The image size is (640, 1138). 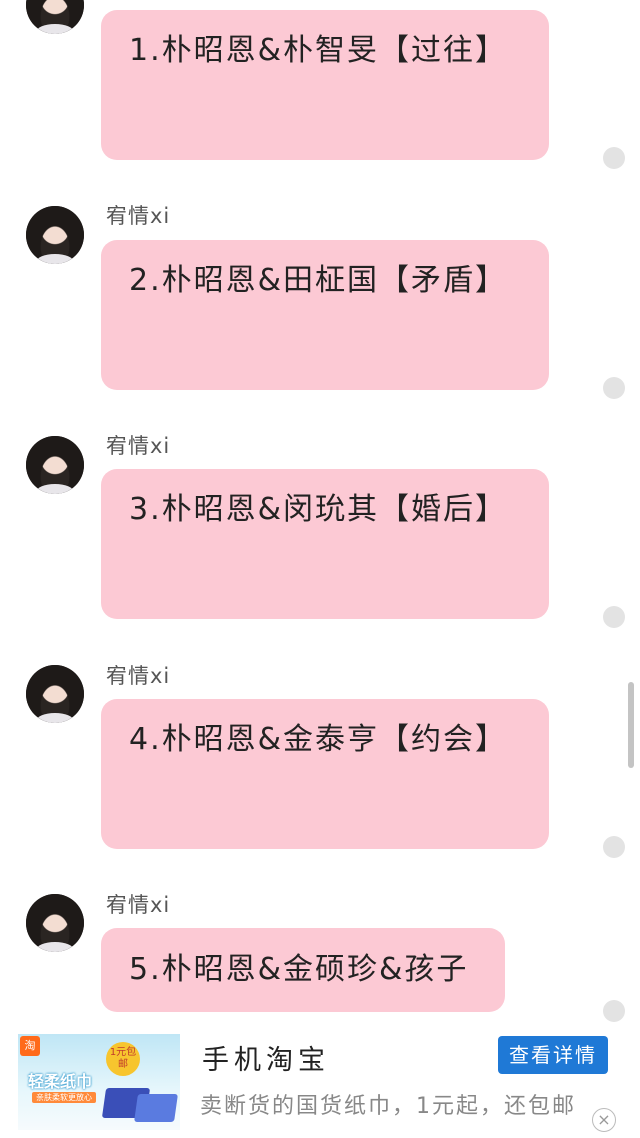 What do you see at coordinates (553, 1055) in the screenshot?
I see `view-details-button: 查看详情` at bounding box center [553, 1055].